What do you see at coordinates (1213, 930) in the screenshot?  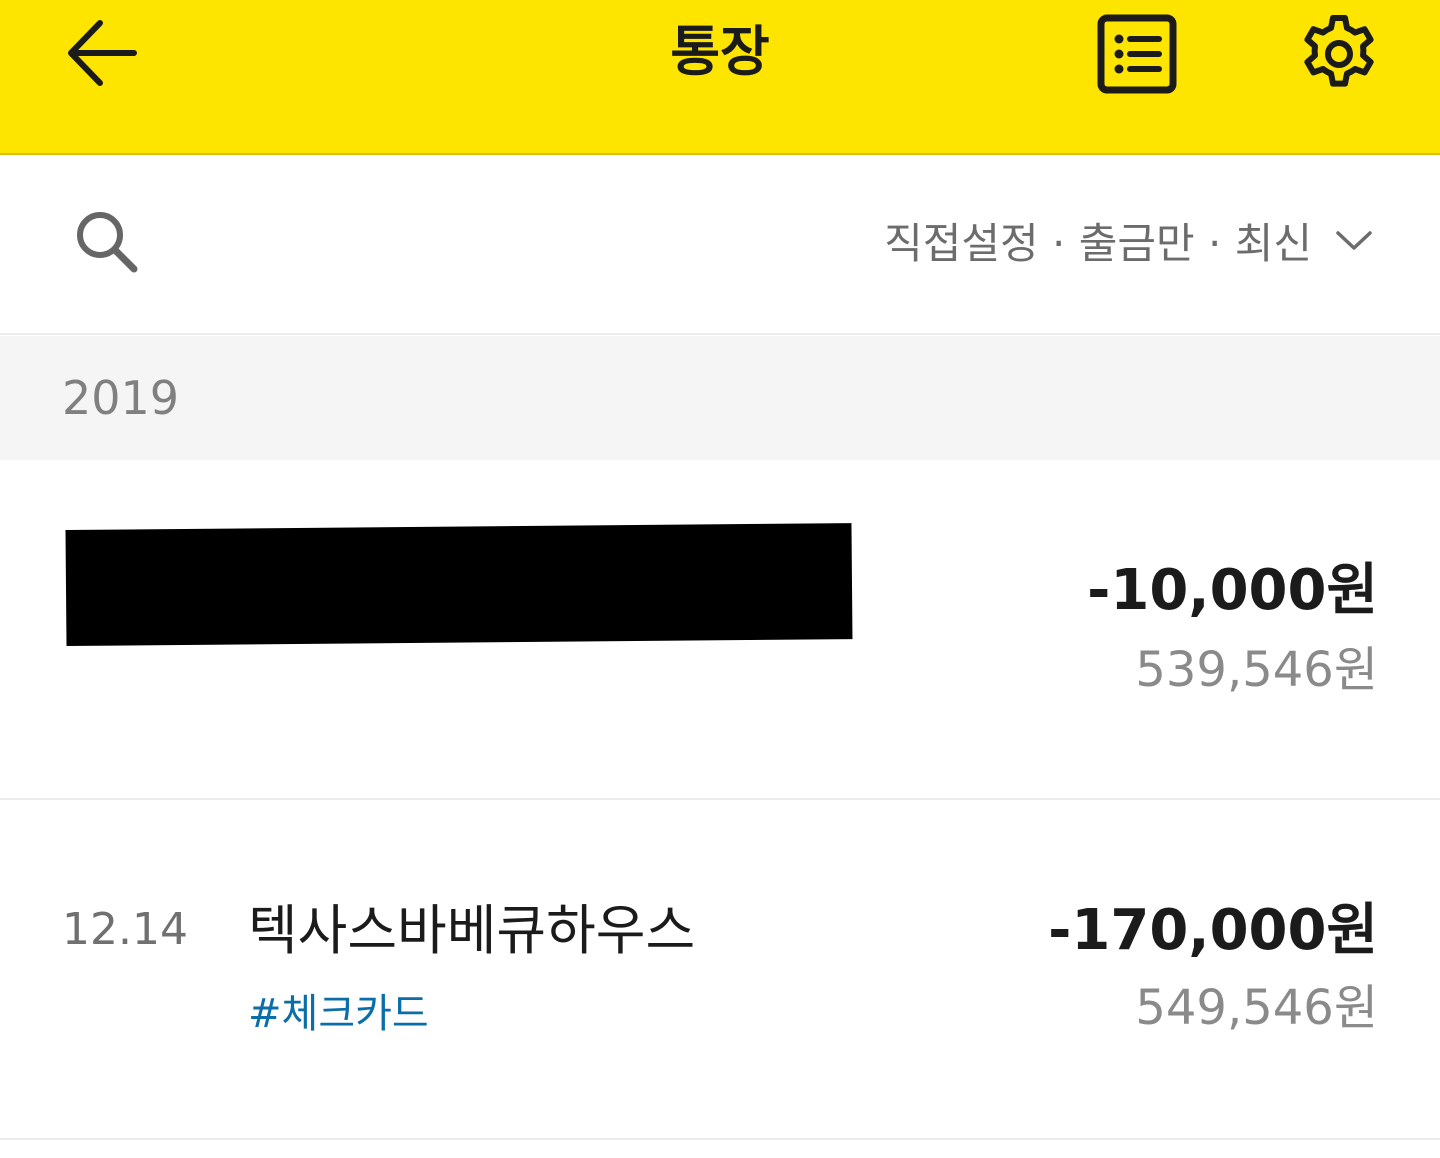 I see `transaction-amount: -170,000원` at bounding box center [1213, 930].